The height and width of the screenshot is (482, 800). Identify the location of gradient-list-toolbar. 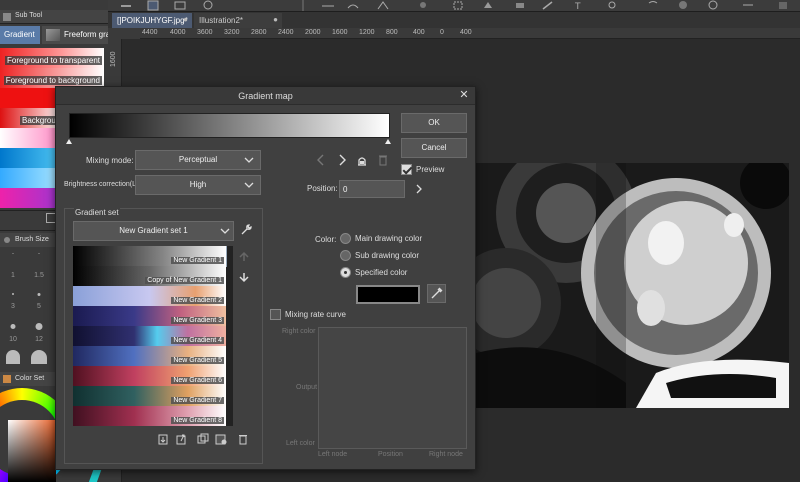
(209, 441).